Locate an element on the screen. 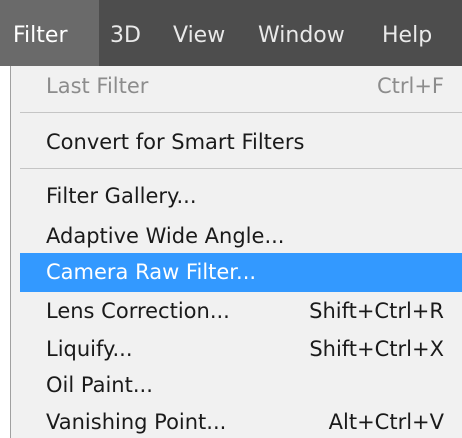  menu-item-lens-correction: Lens Correction... Shift+Ctrl+R is located at coordinates (241, 311).